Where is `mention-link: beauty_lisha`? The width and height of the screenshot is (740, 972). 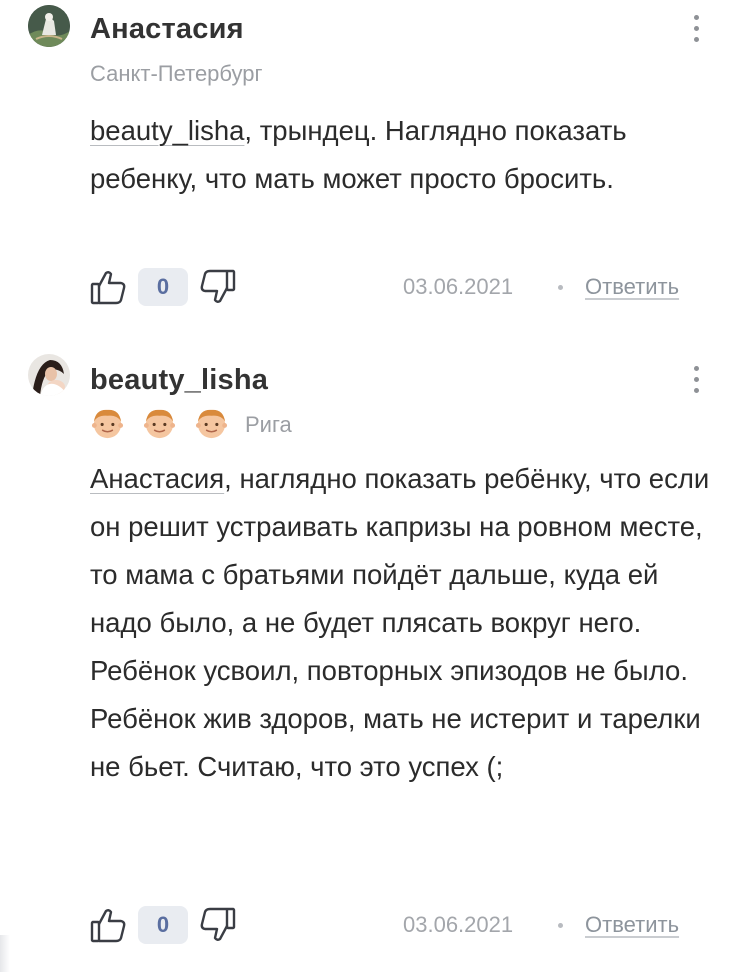
mention-link: beauty_lisha is located at coordinates (167, 130).